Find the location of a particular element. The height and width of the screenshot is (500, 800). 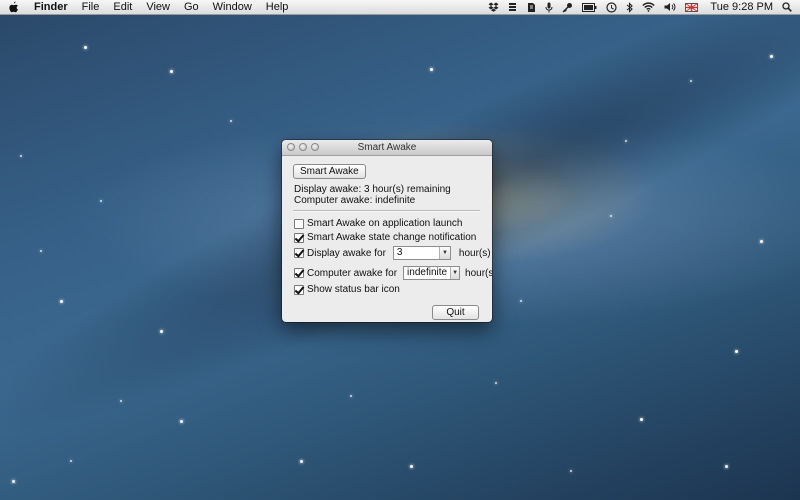

stack-icon is located at coordinates (512, 7).